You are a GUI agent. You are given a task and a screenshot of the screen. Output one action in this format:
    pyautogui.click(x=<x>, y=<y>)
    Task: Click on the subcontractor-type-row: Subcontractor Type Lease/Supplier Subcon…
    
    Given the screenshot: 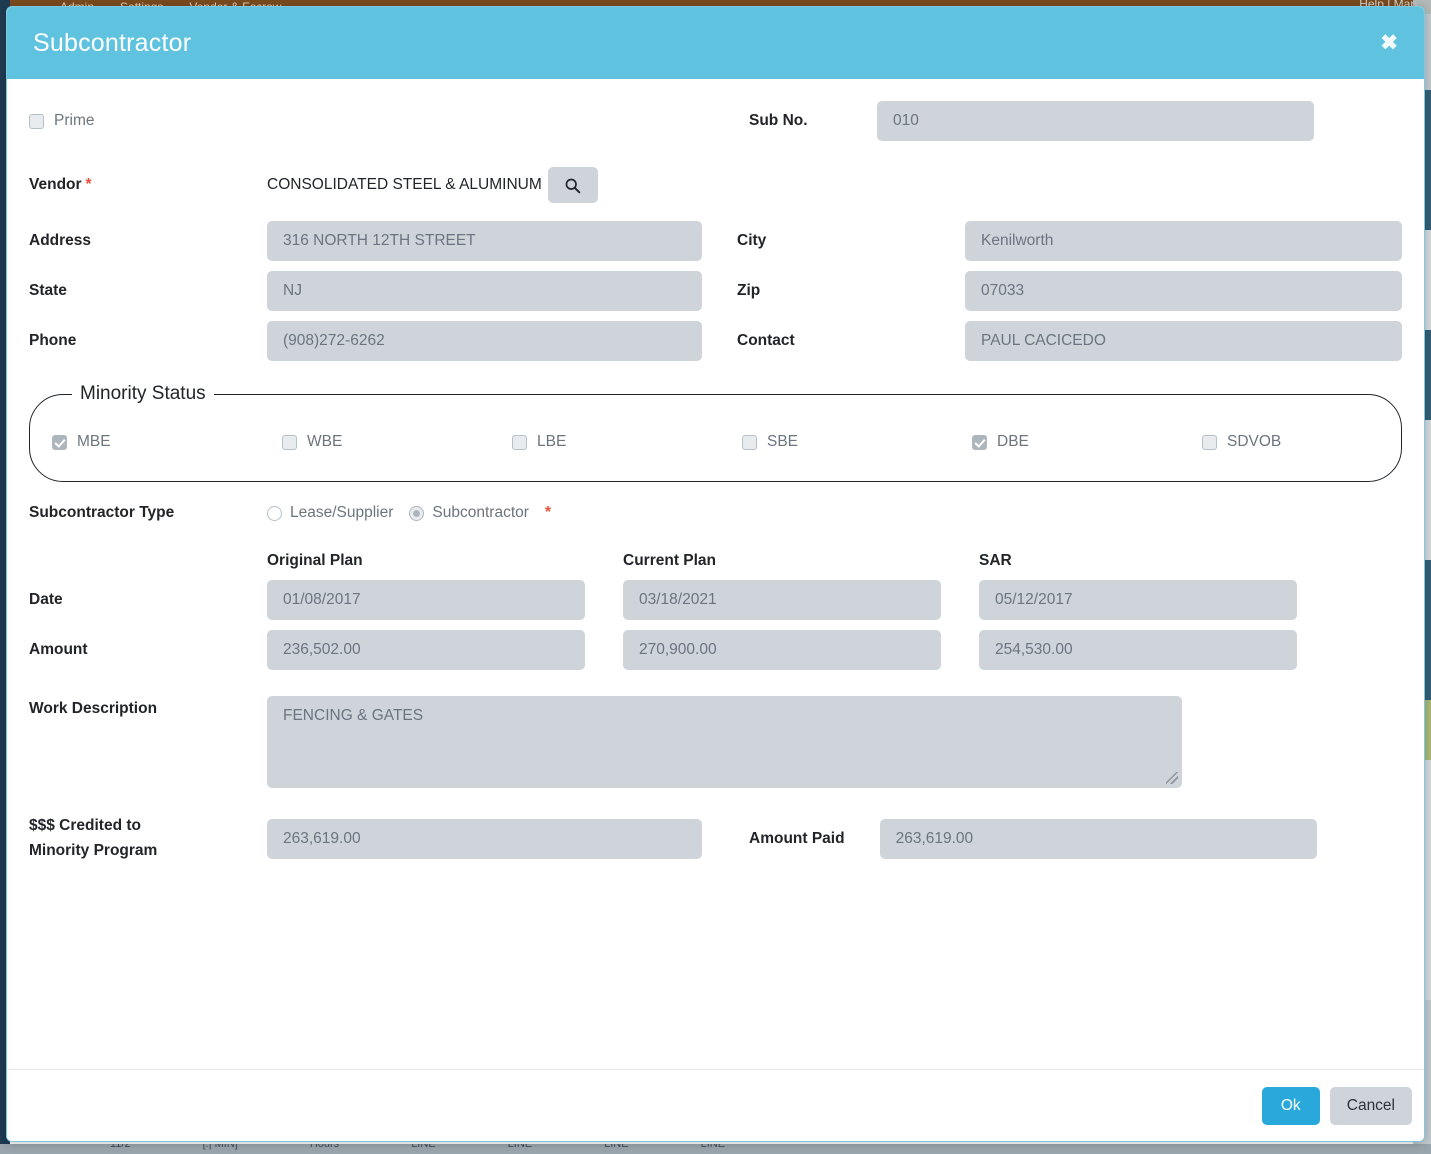 What is the action you would take?
    pyautogui.click(x=715, y=513)
    